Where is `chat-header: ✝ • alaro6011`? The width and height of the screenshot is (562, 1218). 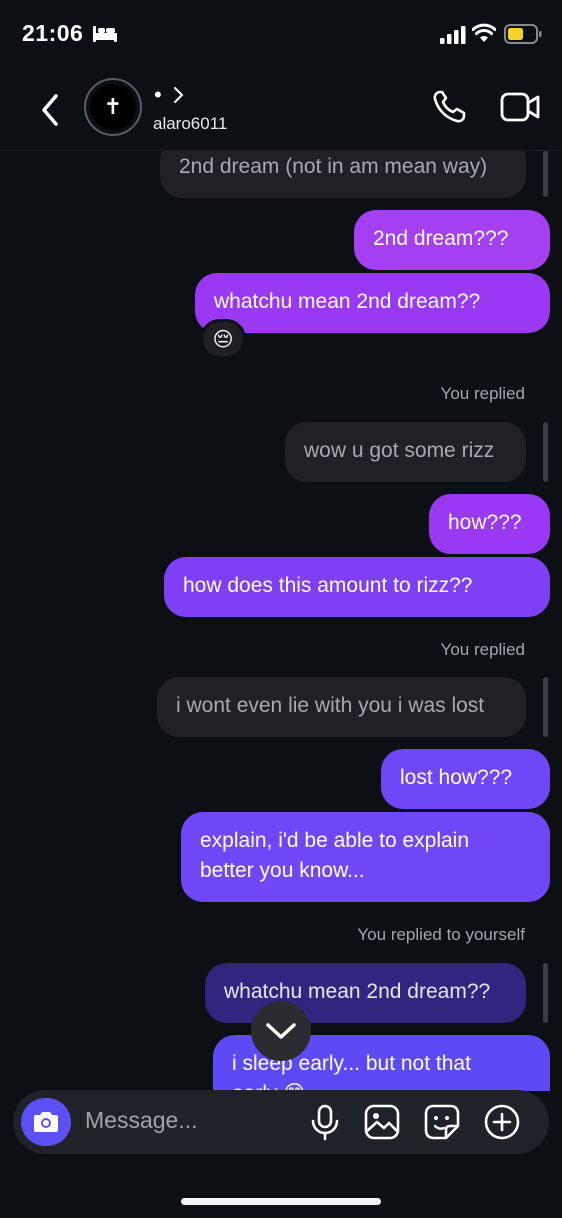 chat-header: ✝ • alaro6011 is located at coordinates (281, 110).